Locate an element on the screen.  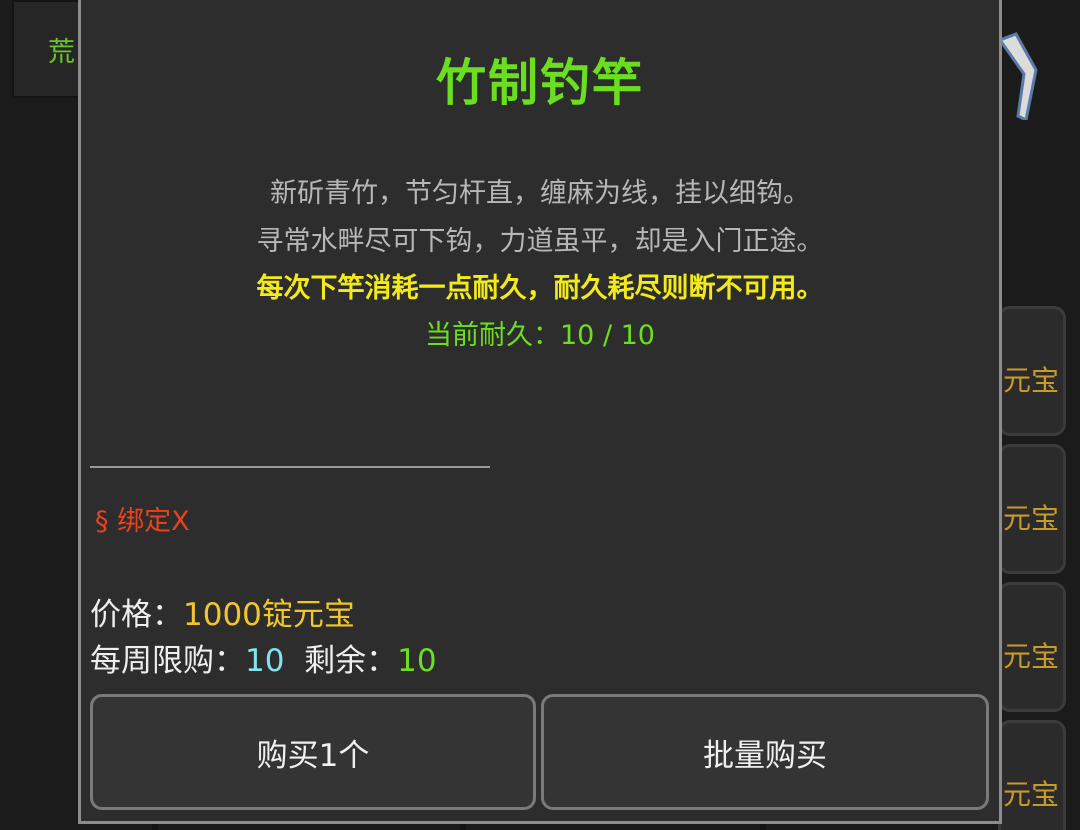
weekly-limit-row: 每周限购：10 剩余：10 is located at coordinates (263, 657).